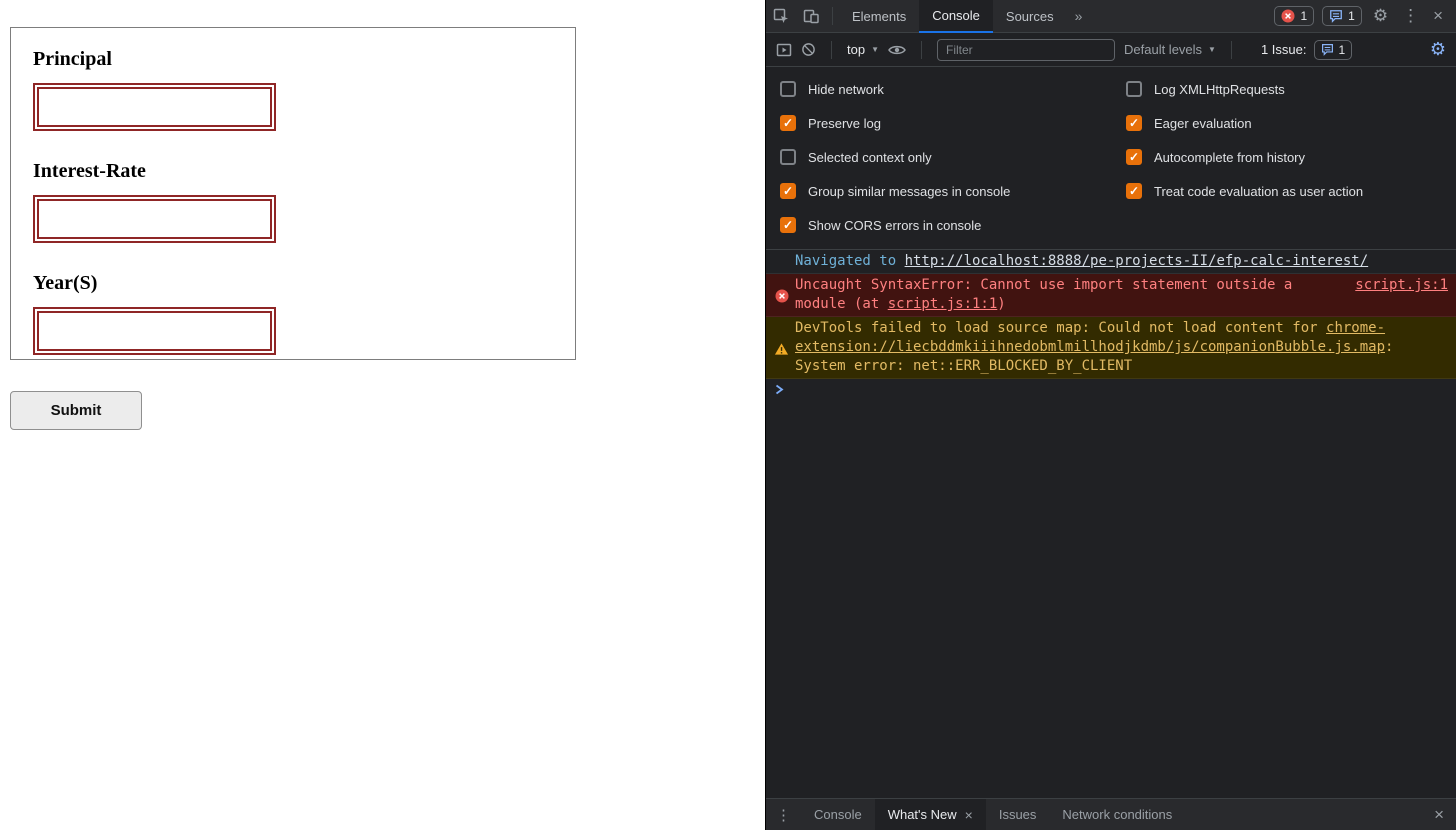 The height and width of the screenshot is (830, 1456). What do you see at coordinates (72, 59) in the screenshot?
I see `principal-label: Principal` at bounding box center [72, 59].